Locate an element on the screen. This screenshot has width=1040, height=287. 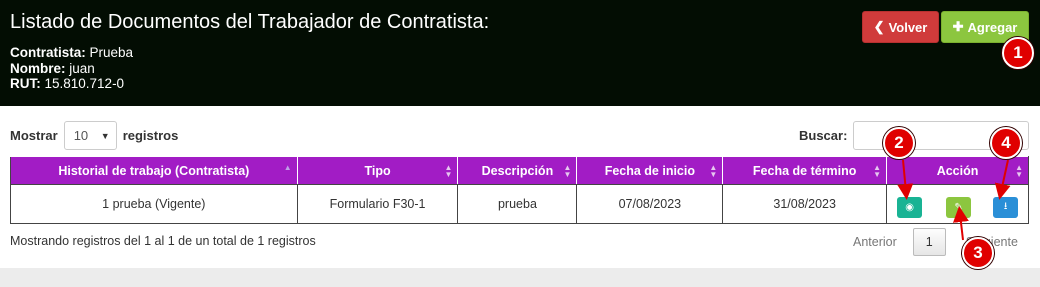
eye-icon: ◉ is located at coordinates (909, 207).